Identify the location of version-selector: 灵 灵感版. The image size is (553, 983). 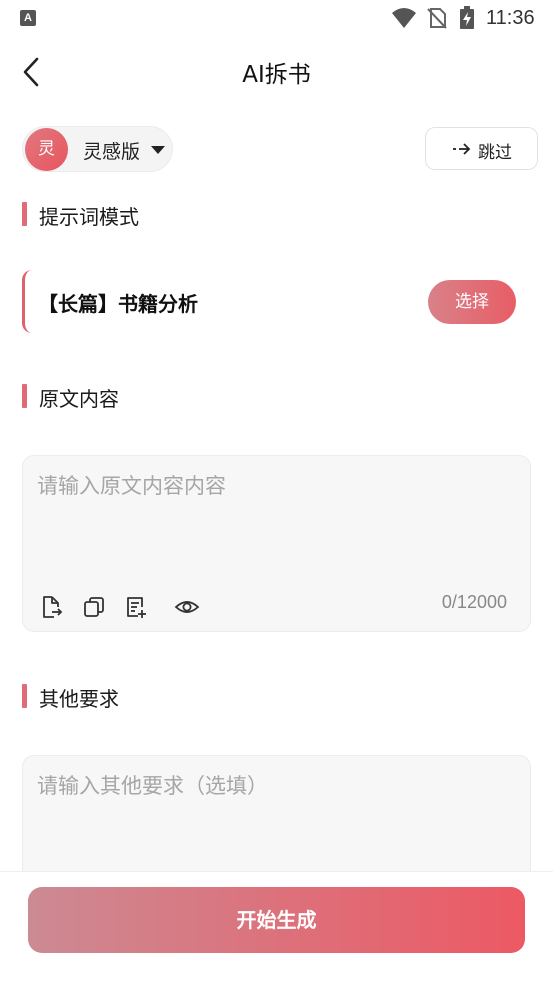
(97, 149).